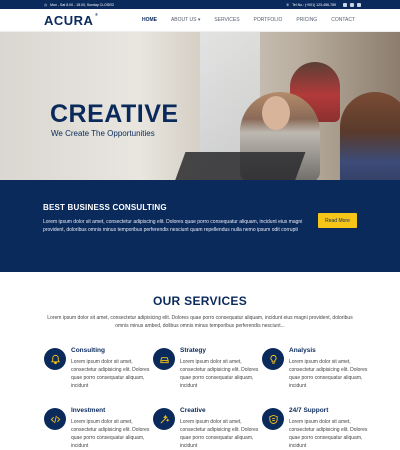 The height and width of the screenshot is (450, 400). What do you see at coordinates (337, 220) in the screenshot?
I see `read-more-button: Read More` at bounding box center [337, 220].